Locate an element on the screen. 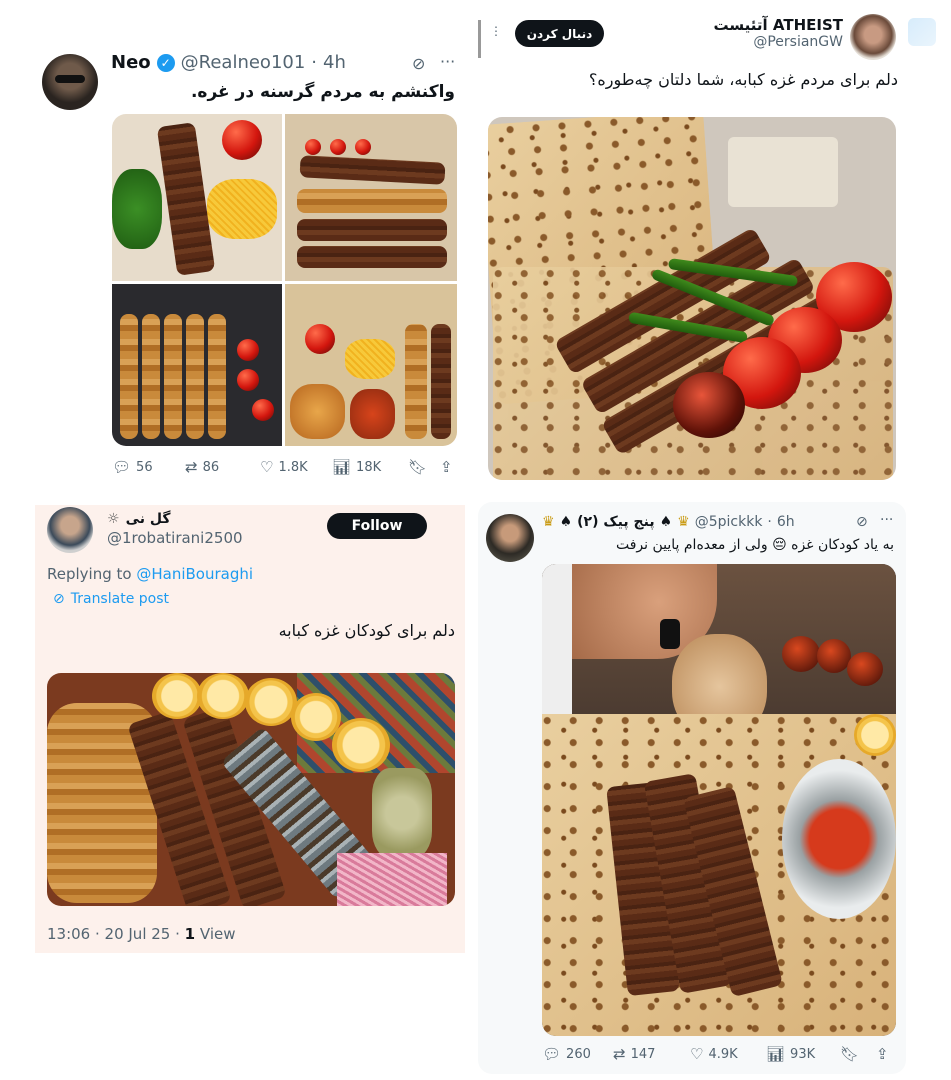 The image size is (951, 1080). translate-icon: ⊘ is located at coordinates (59, 599).